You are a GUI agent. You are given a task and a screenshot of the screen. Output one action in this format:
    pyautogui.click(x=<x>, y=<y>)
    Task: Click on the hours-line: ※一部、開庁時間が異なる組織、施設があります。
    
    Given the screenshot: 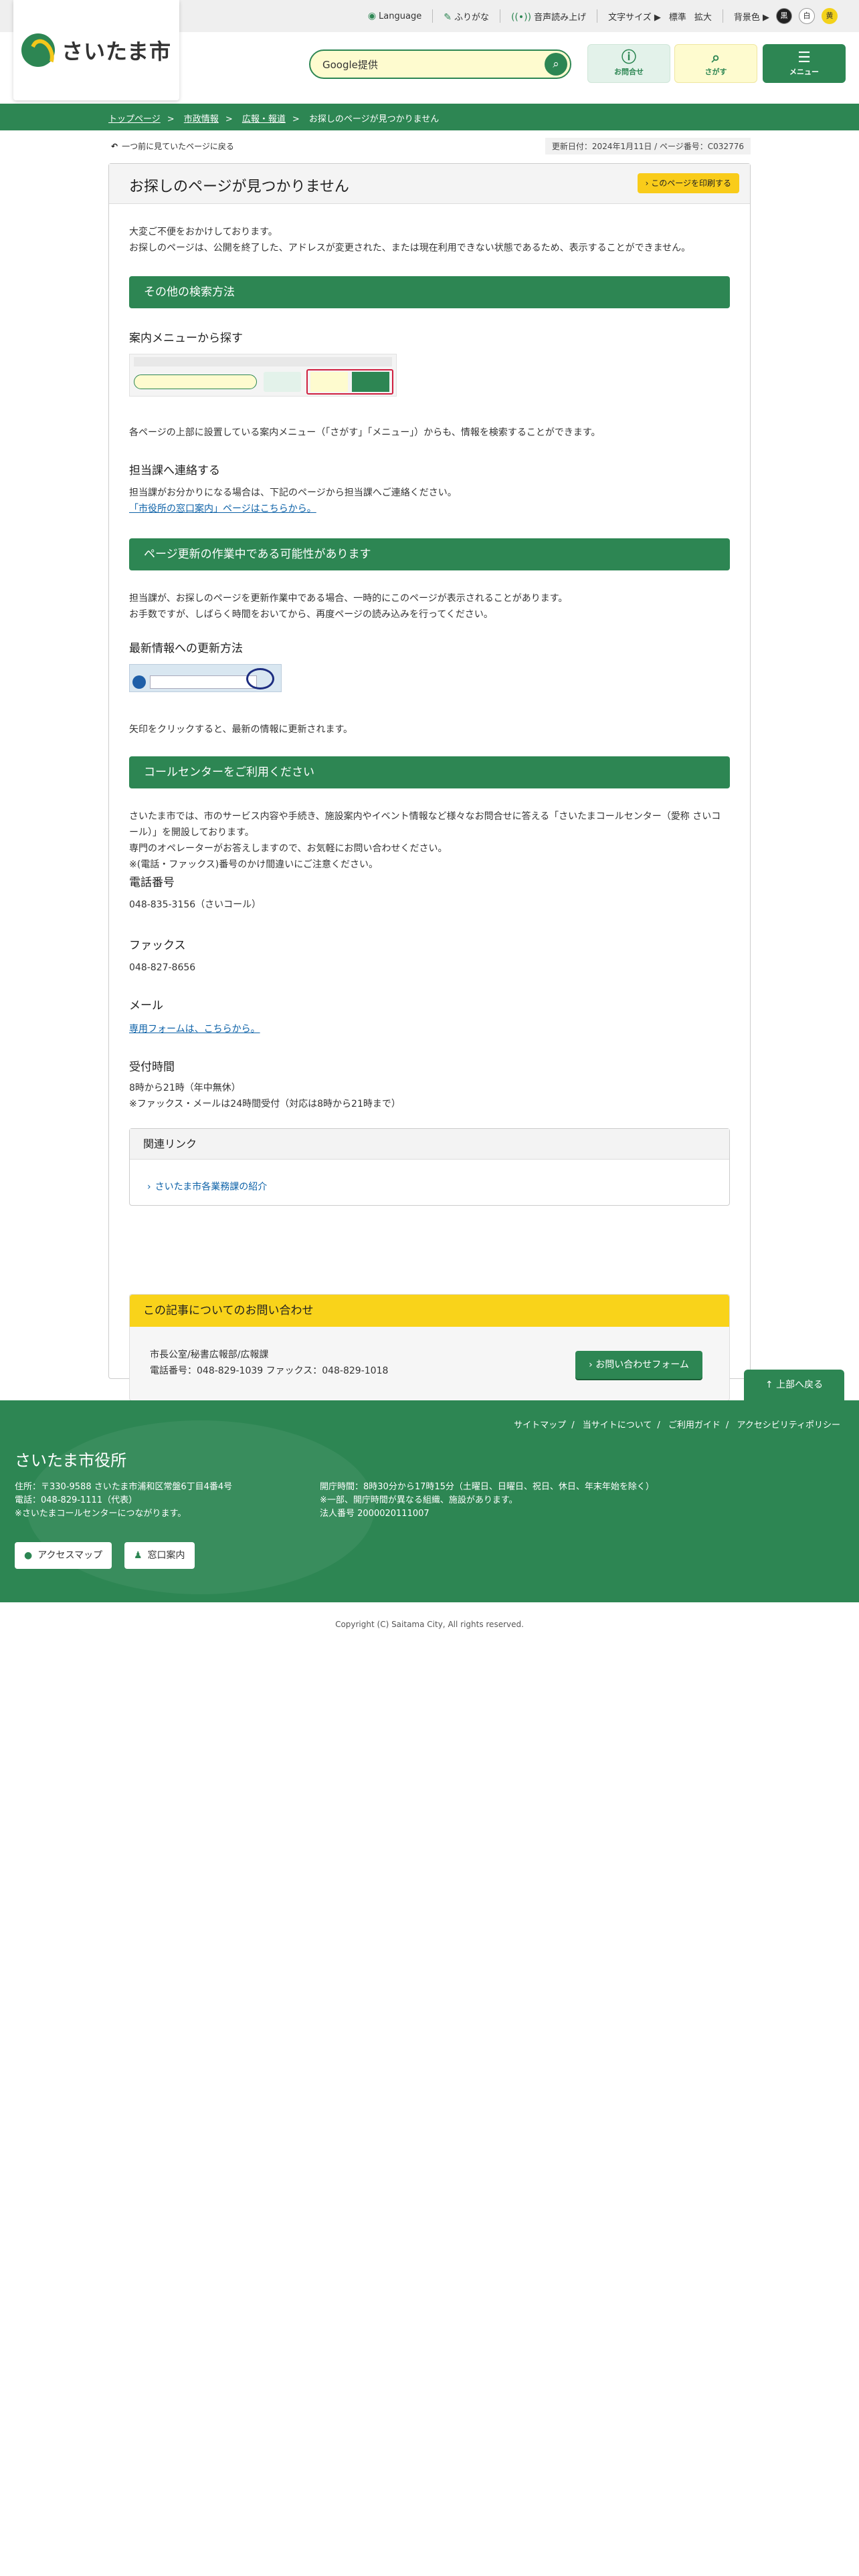 What is the action you would take?
    pyautogui.click(x=419, y=1500)
    